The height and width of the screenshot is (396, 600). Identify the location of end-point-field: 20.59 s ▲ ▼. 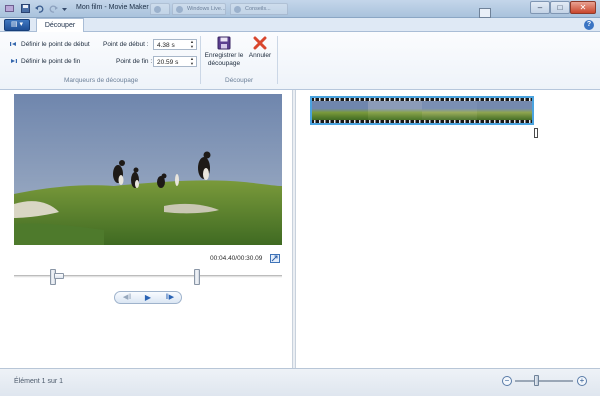
(175, 61).